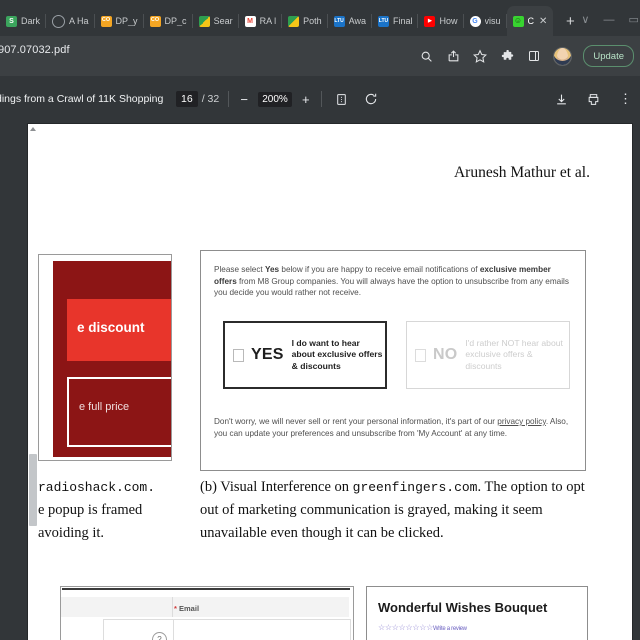 The height and width of the screenshot is (640, 640). I want to click on discount-accept-label: e discount, so click(111, 327).